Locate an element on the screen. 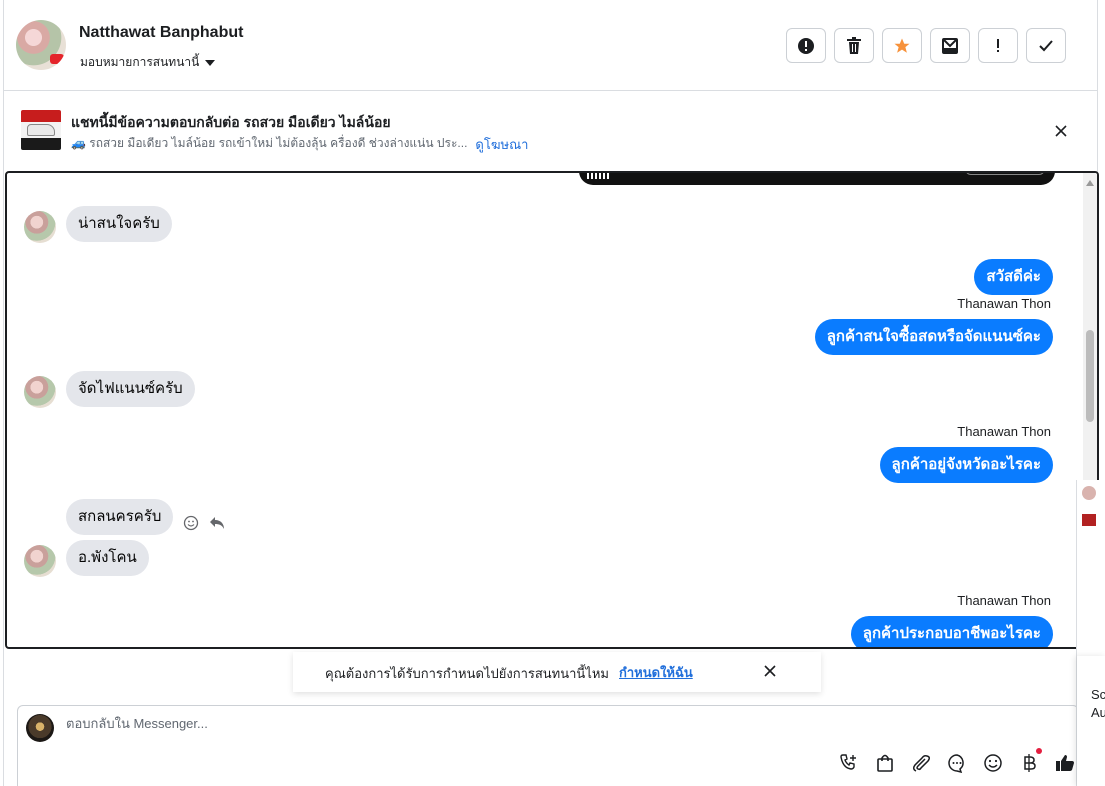 The height and width of the screenshot is (786, 1105). outgoing-message: ลูกค้าอยู่จังหวัดอะไรคะ is located at coordinates (966, 465).